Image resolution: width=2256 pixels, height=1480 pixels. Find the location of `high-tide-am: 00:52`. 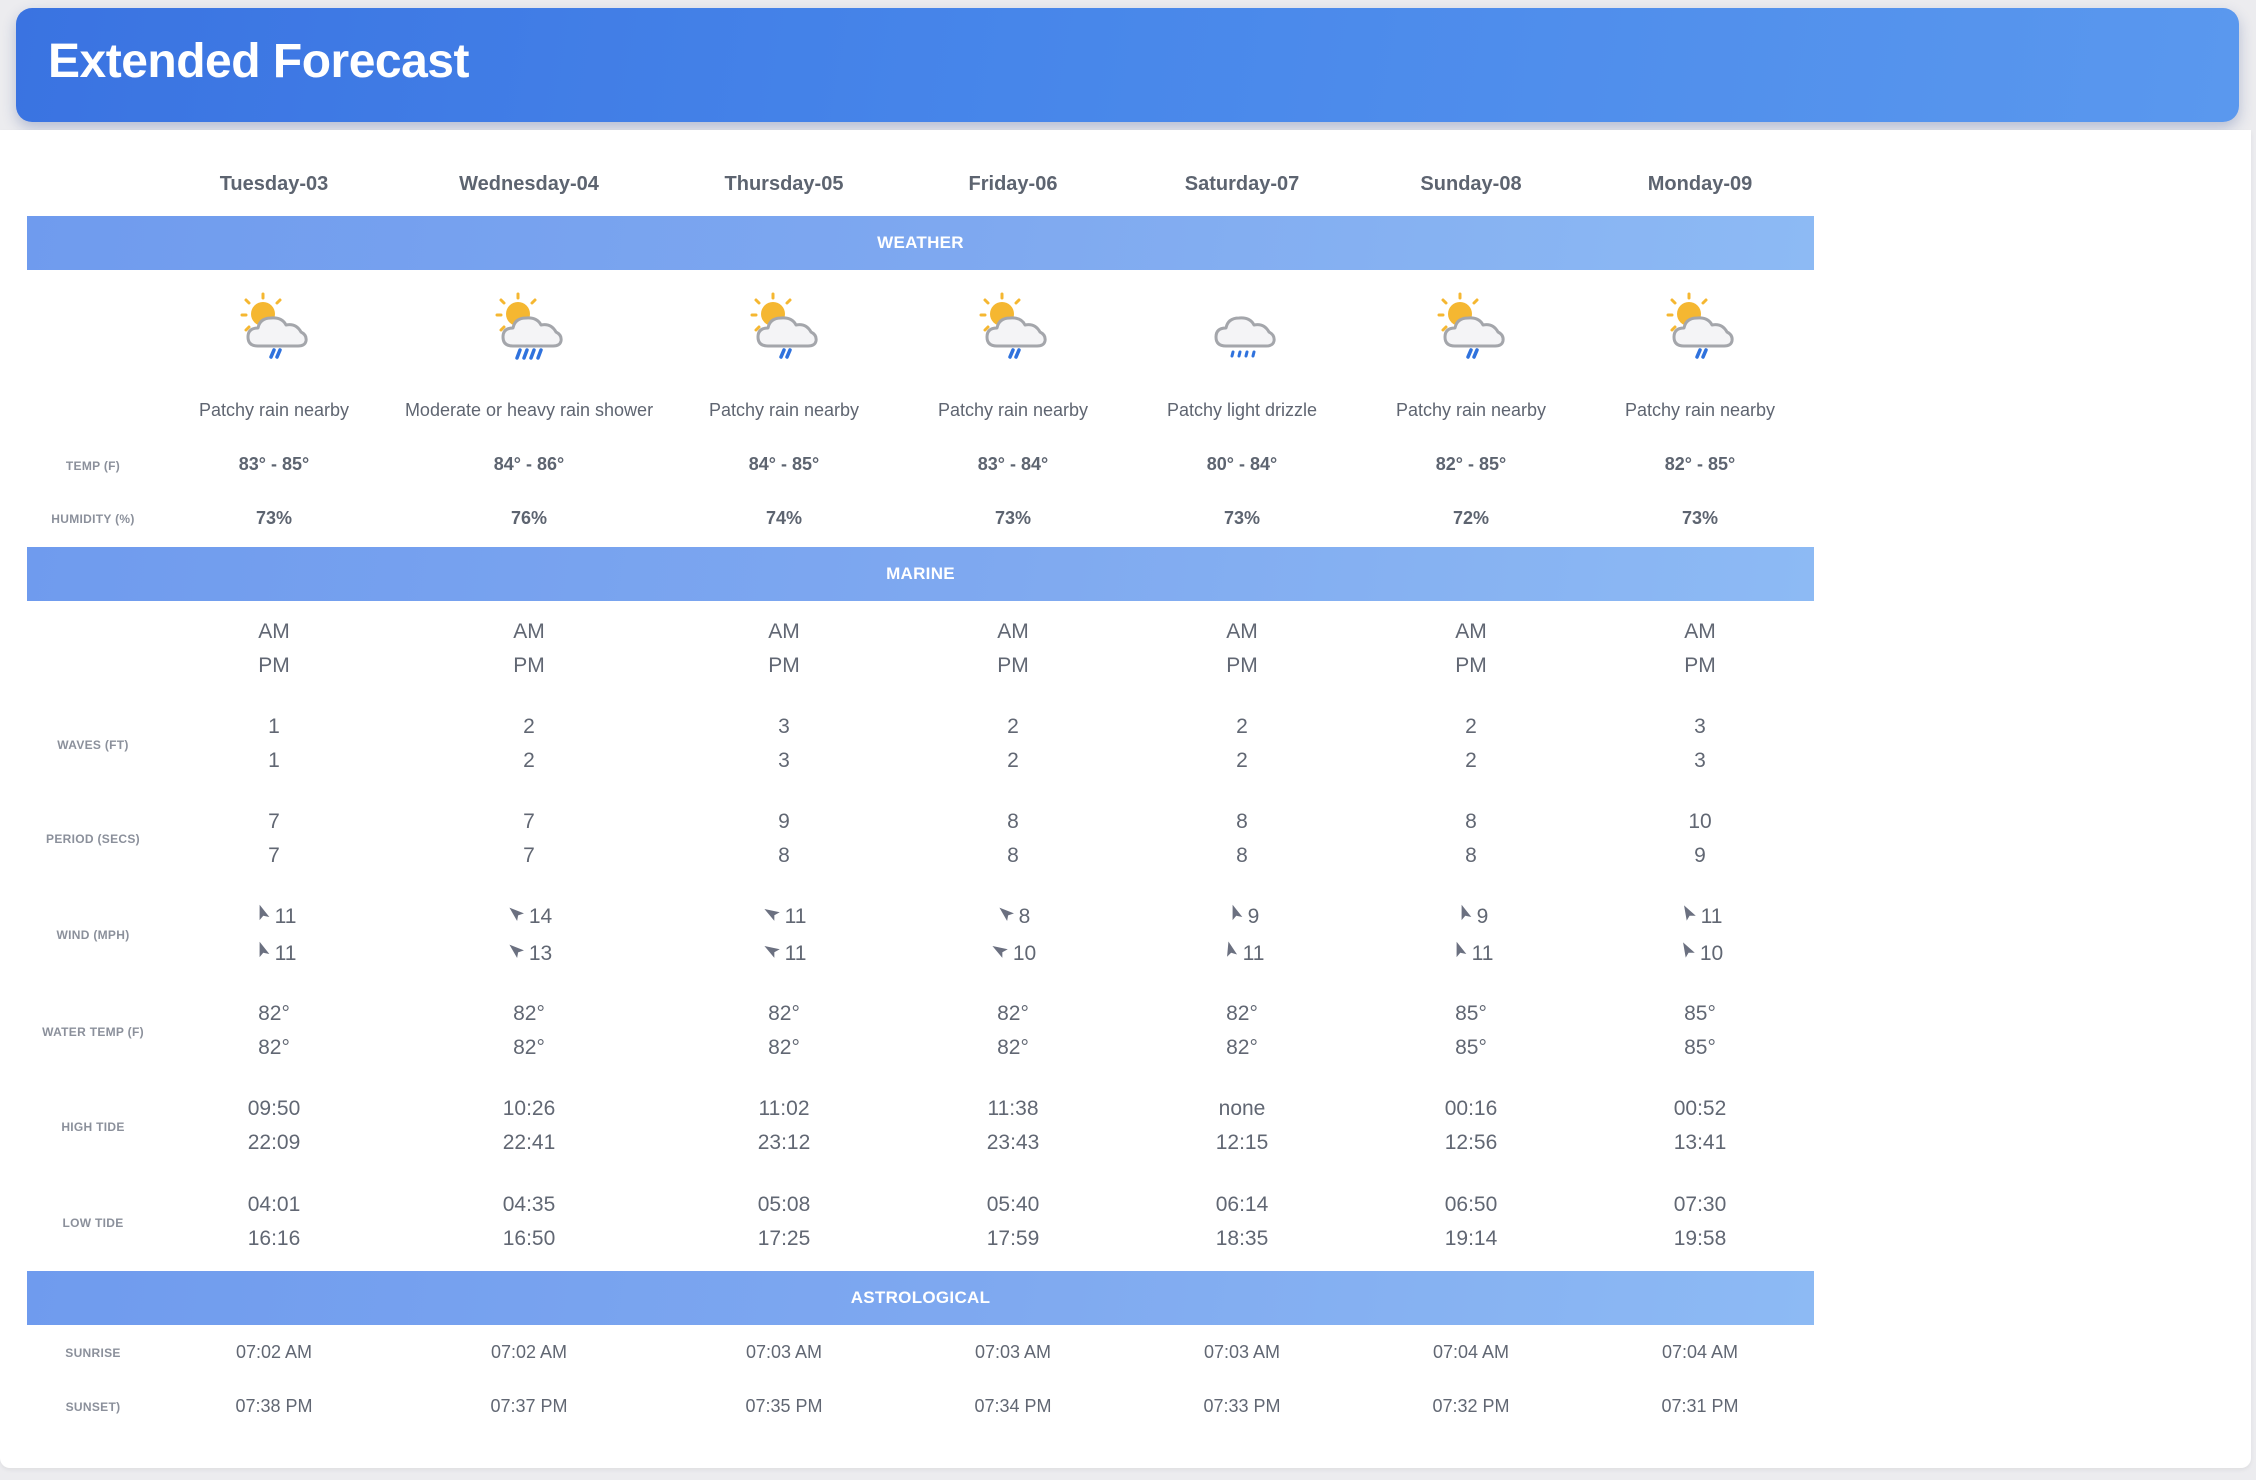

high-tide-am: 00:52 is located at coordinates (1700, 1108).